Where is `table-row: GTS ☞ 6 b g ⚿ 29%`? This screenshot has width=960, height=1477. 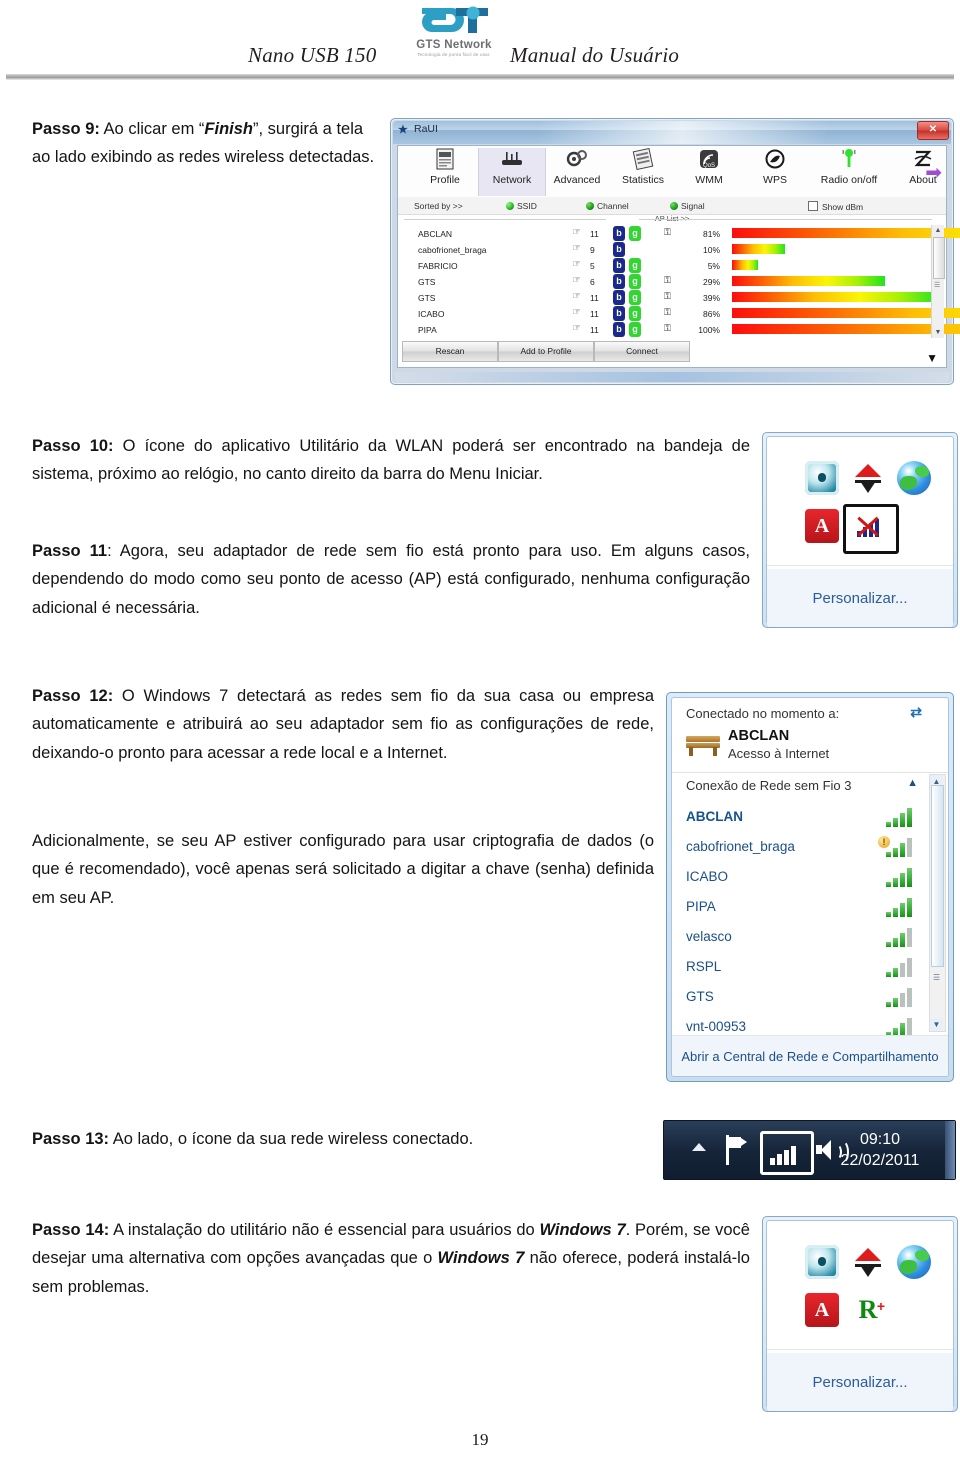
table-row: GTS ☞ 6 b g ⚿ 29% is located at coordinates (665, 281).